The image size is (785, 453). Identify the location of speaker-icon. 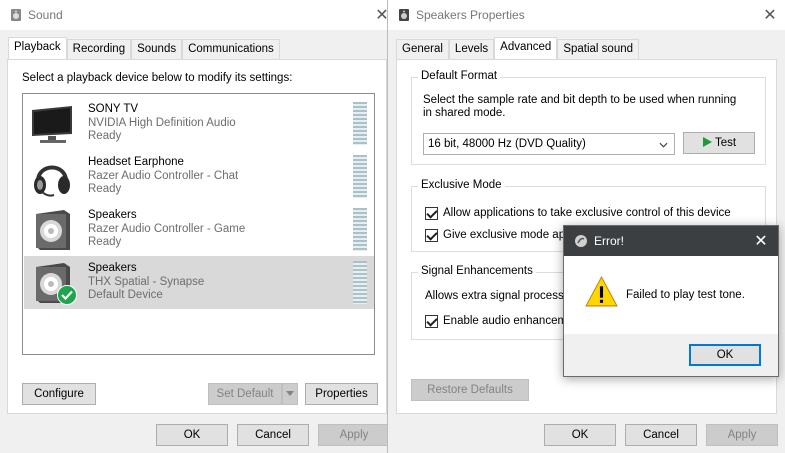
(53, 230).